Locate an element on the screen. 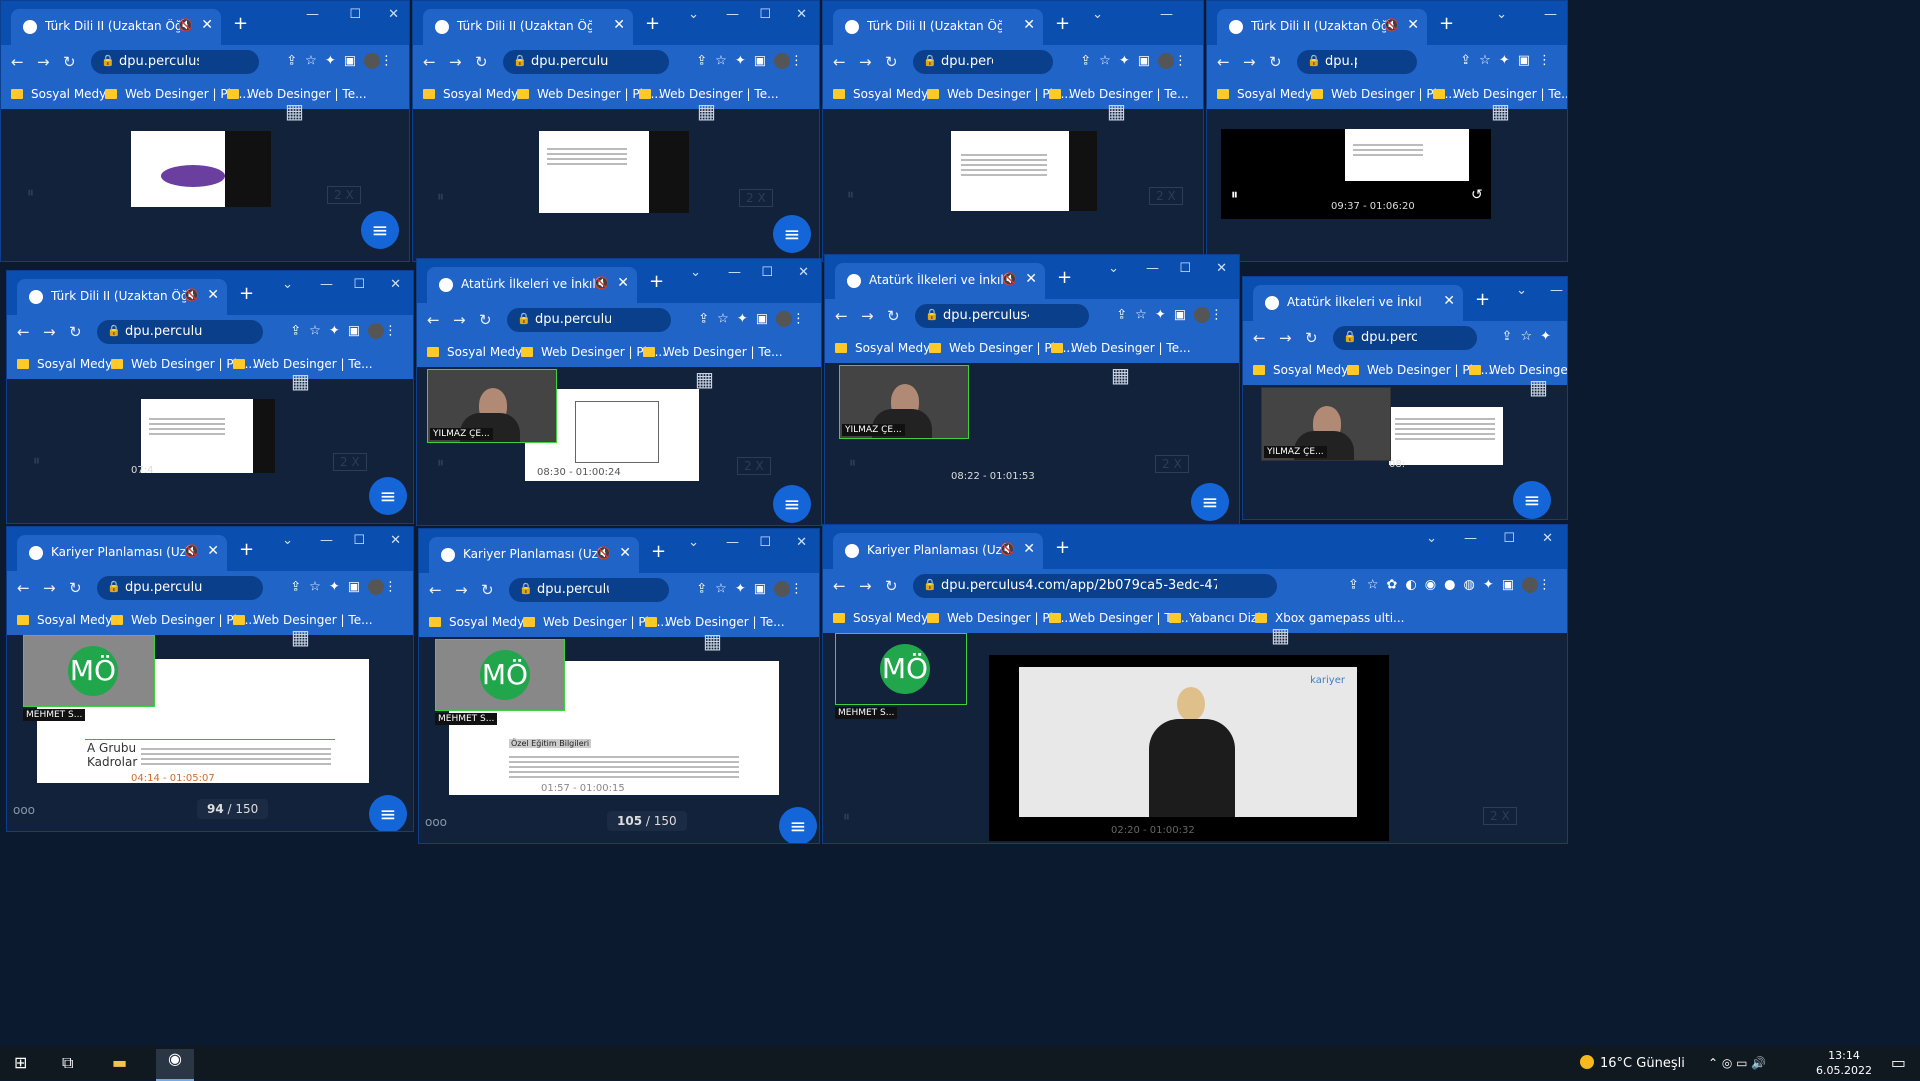 Image resolution: width=1920 pixels, height=1081 pixels. task-view-icon: ⧉ is located at coordinates (67, 1063).